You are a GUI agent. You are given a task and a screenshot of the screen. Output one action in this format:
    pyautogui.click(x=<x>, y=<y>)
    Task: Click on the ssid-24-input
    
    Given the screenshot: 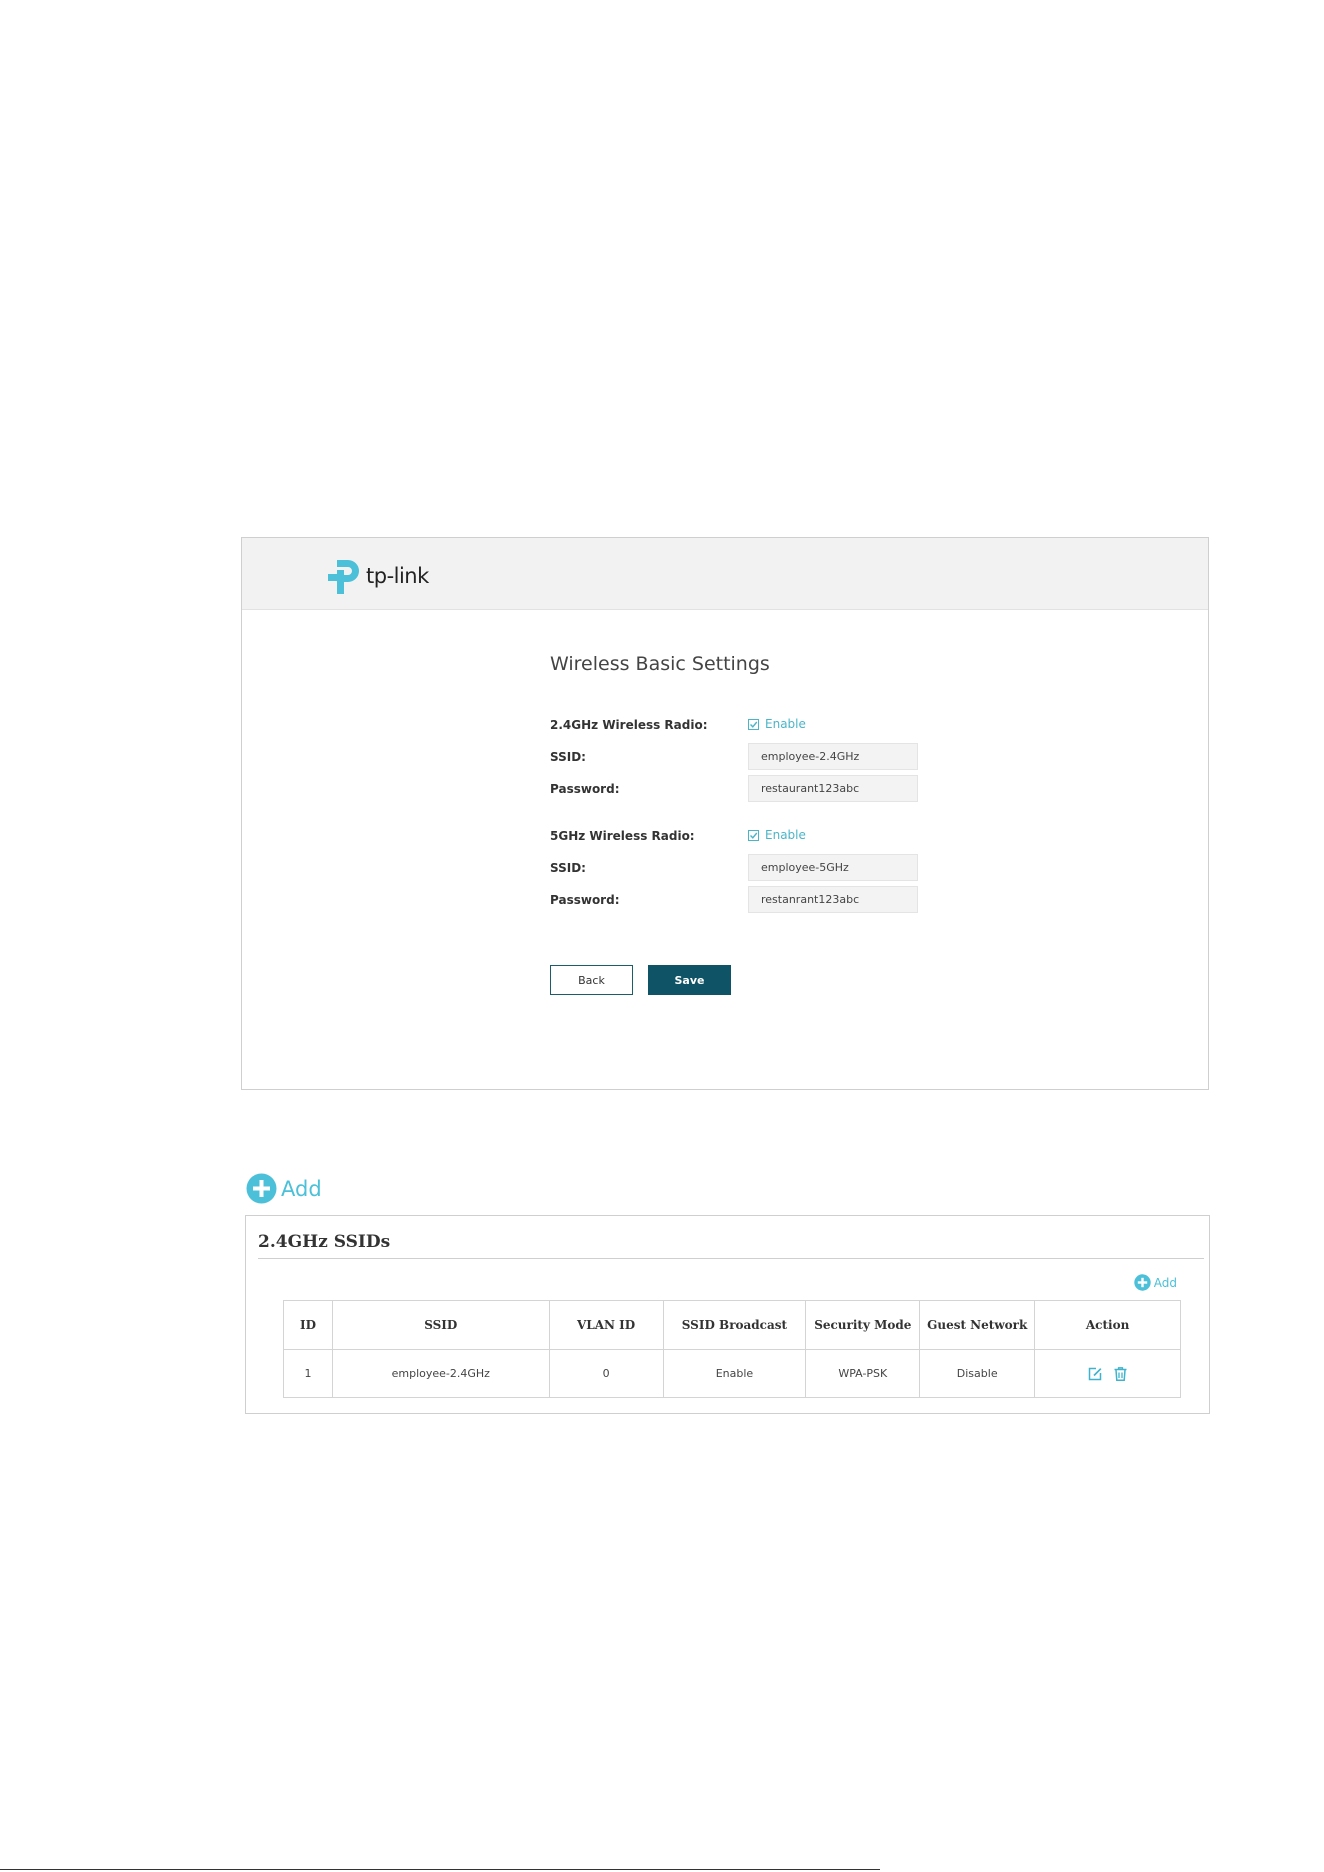 What is the action you would take?
    pyautogui.click(x=833, y=756)
    